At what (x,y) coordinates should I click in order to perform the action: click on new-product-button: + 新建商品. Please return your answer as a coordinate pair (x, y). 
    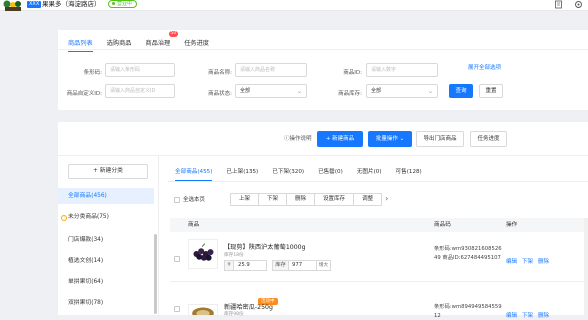
    Looking at the image, I should click on (340, 139).